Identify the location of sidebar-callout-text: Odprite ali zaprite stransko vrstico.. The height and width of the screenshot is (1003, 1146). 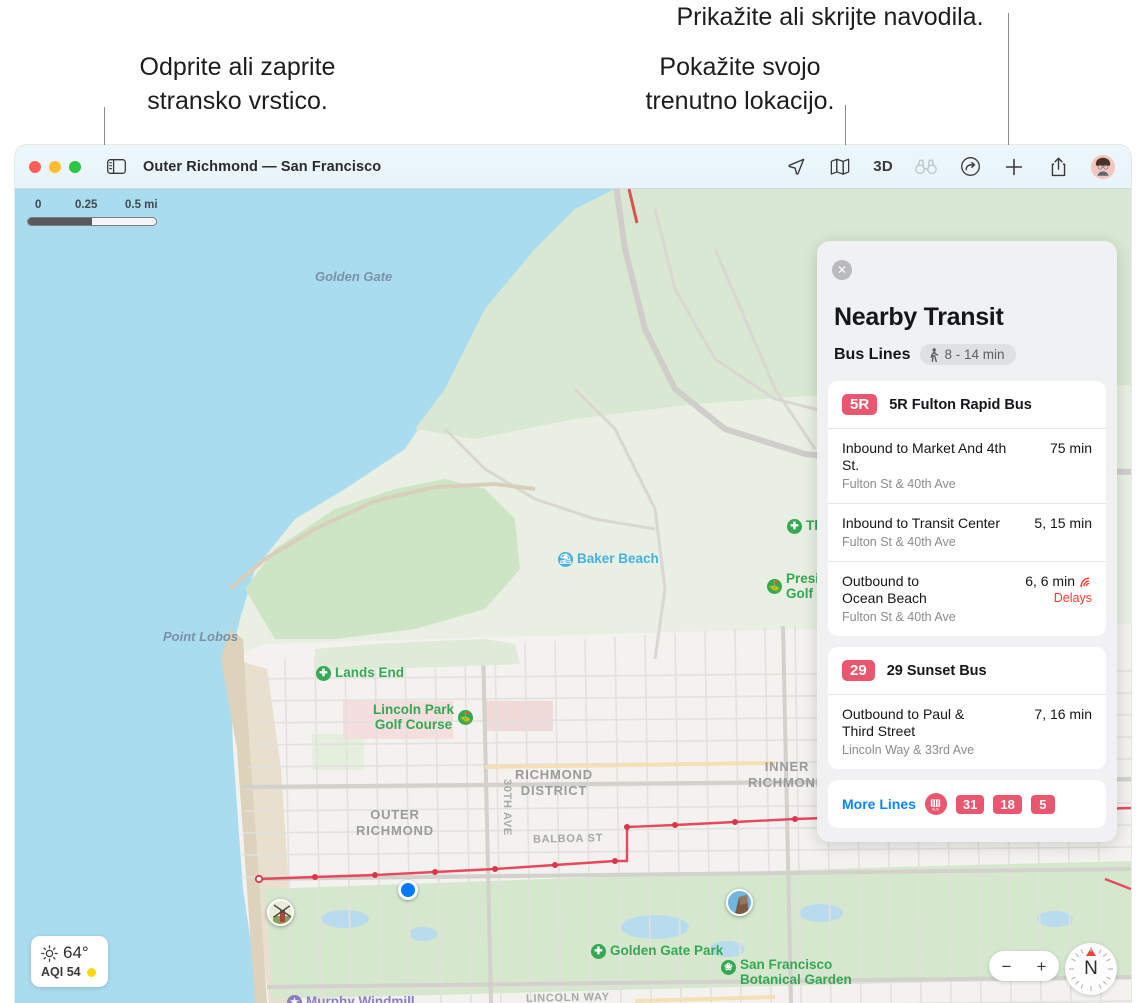
(237, 84).